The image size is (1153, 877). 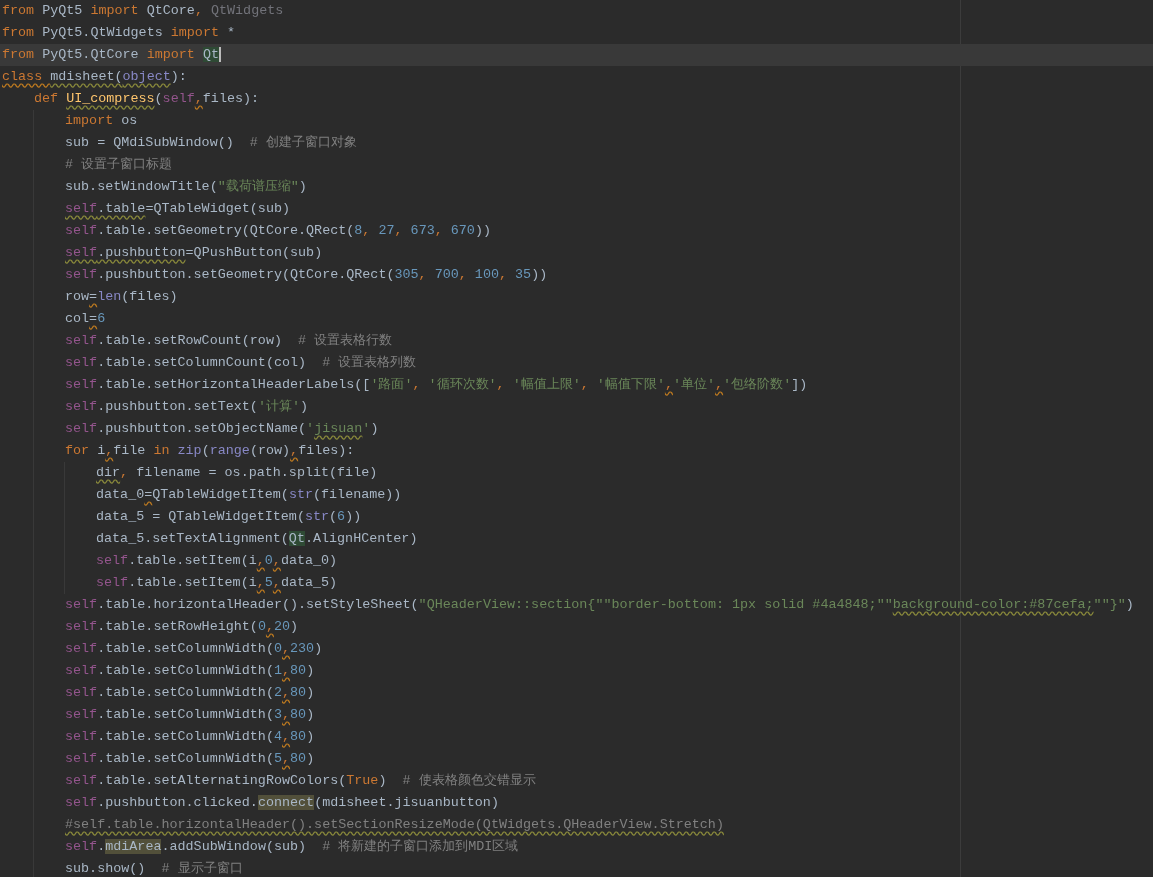 What do you see at coordinates (190, 759) in the screenshot?
I see `code-line: self.table.setColumnWidth(5,80)` at bounding box center [190, 759].